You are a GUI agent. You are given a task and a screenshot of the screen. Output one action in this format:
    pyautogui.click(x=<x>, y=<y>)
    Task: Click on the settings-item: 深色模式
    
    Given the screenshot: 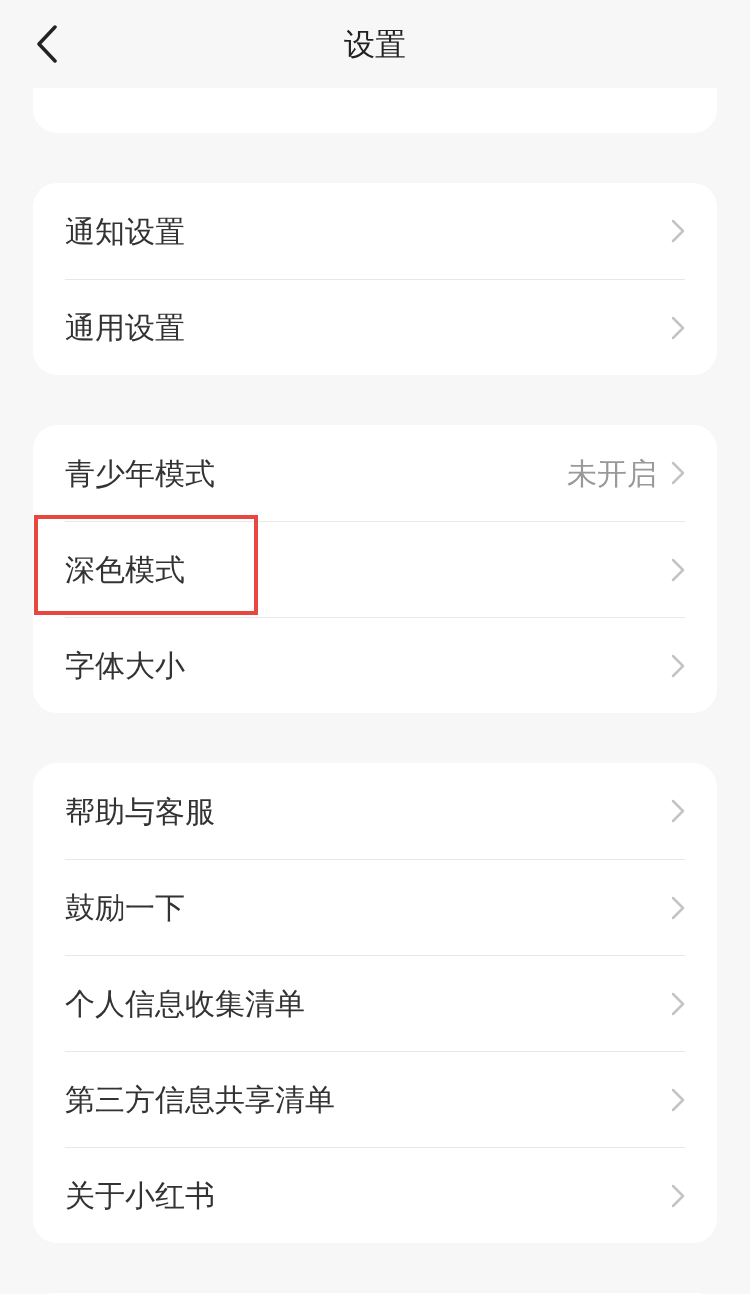 What is the action you would take?
    pyautogui.click(x=125, y=569)
    